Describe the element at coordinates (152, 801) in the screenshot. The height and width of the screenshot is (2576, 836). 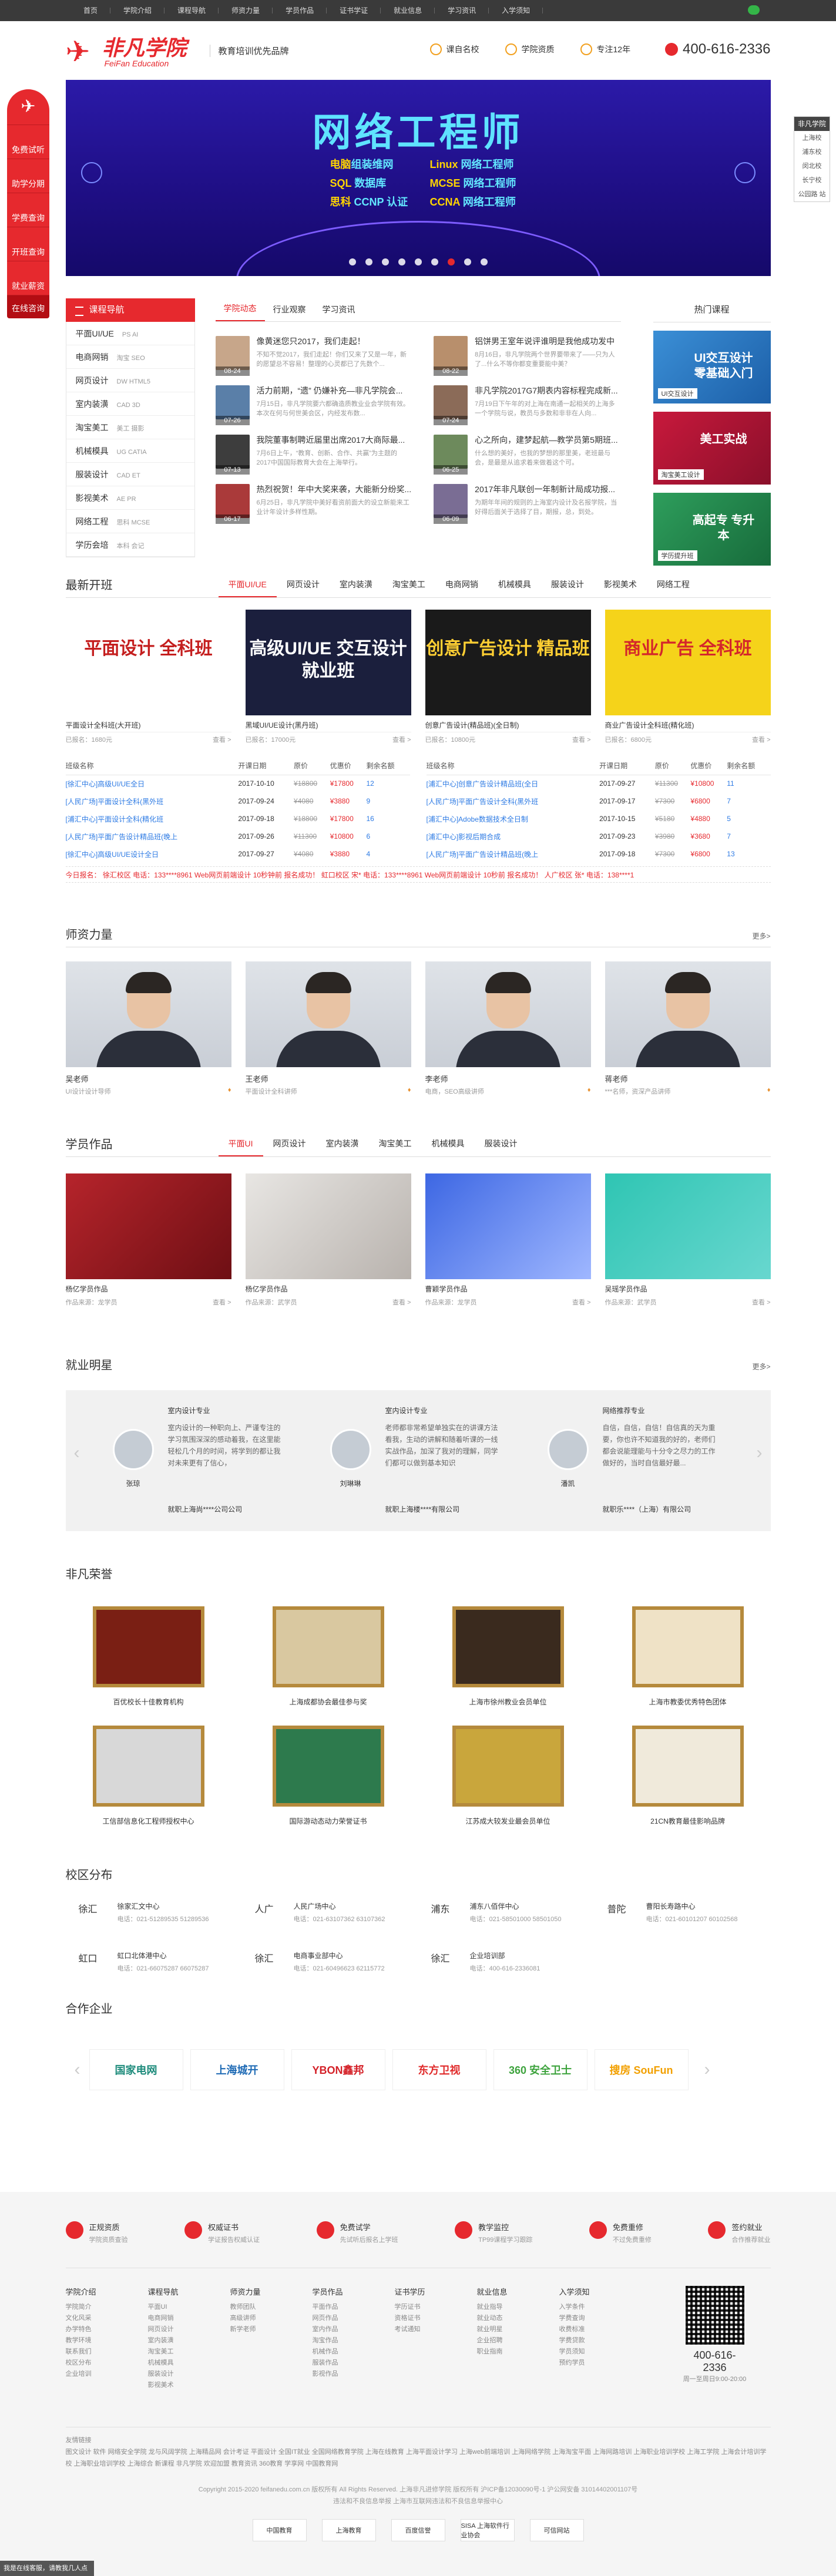
I see `schedule-class: [人民广场]平面设计全科(黑外班` at that location.